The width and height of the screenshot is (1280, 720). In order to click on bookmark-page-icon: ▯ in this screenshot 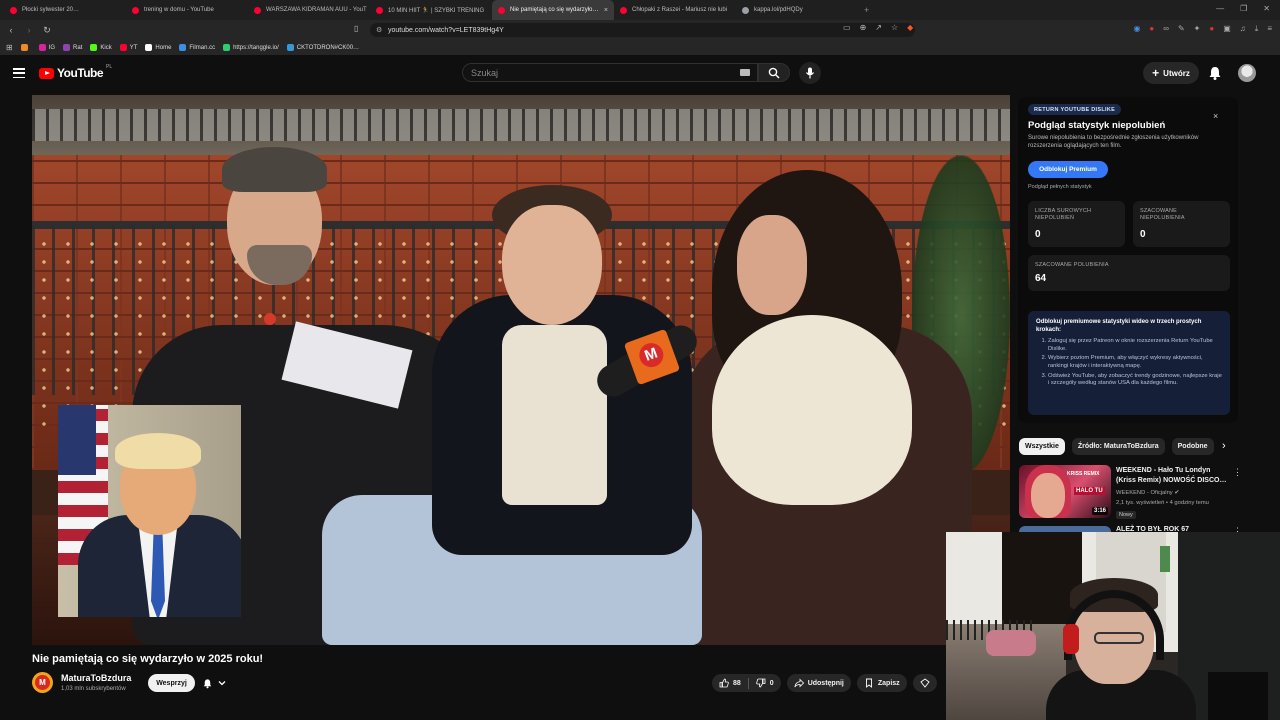, I will do `click(356, 28)`.